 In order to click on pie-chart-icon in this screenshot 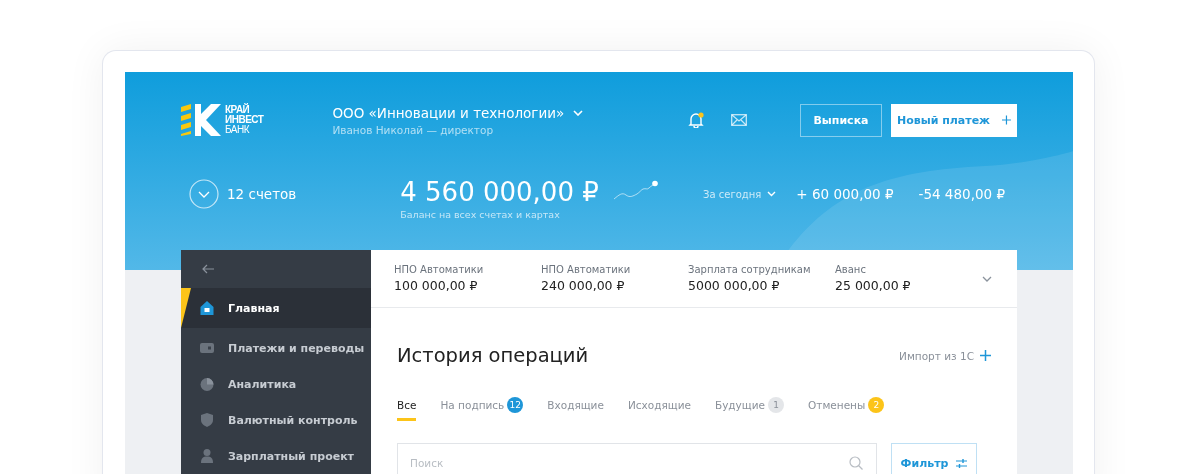, I will do `click(207, 384)`.